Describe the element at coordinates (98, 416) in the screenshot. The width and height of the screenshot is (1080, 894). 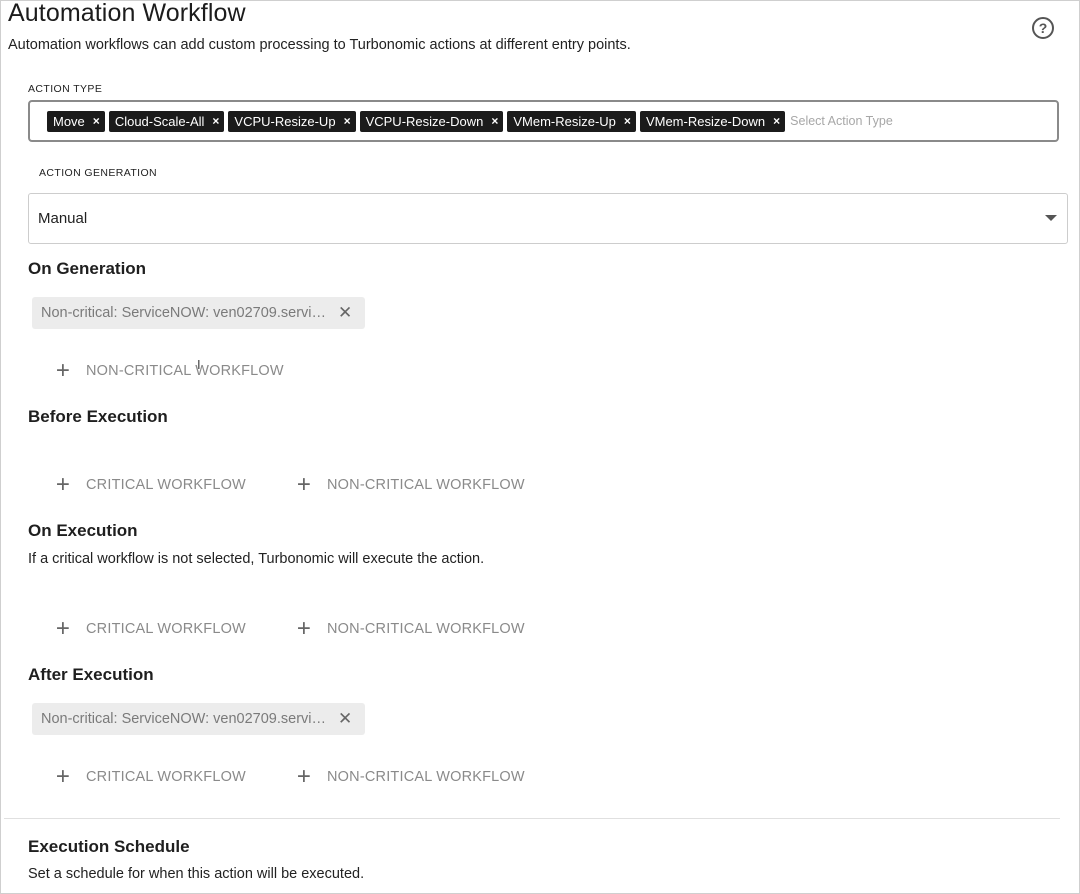
I see `before-execution-title: Before Execution` at that location.